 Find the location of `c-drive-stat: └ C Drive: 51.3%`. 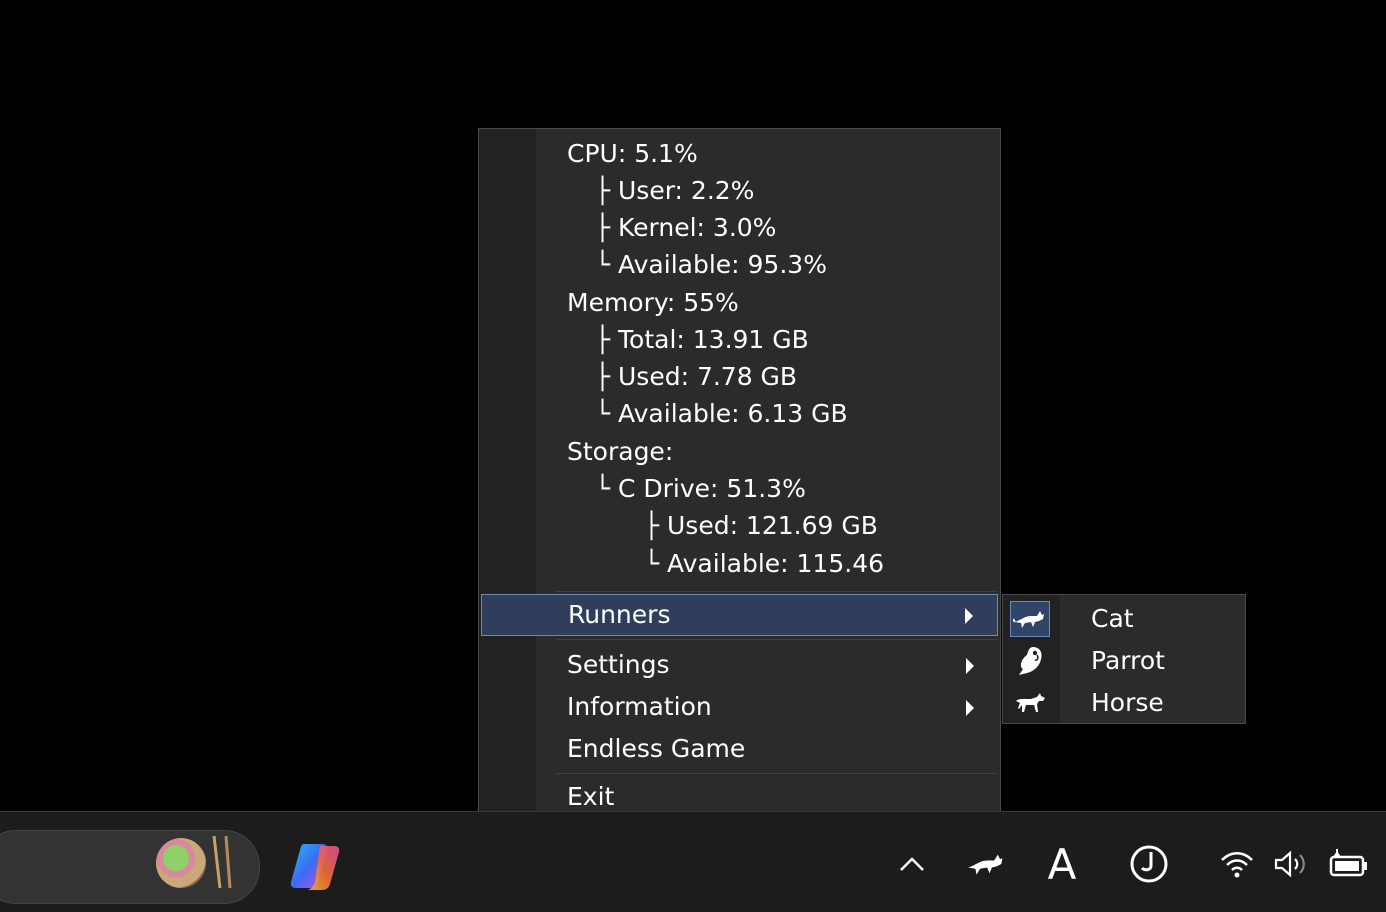

c-drive-stat: └ C Drive: 51.3% is located at coordinates (700, 488).